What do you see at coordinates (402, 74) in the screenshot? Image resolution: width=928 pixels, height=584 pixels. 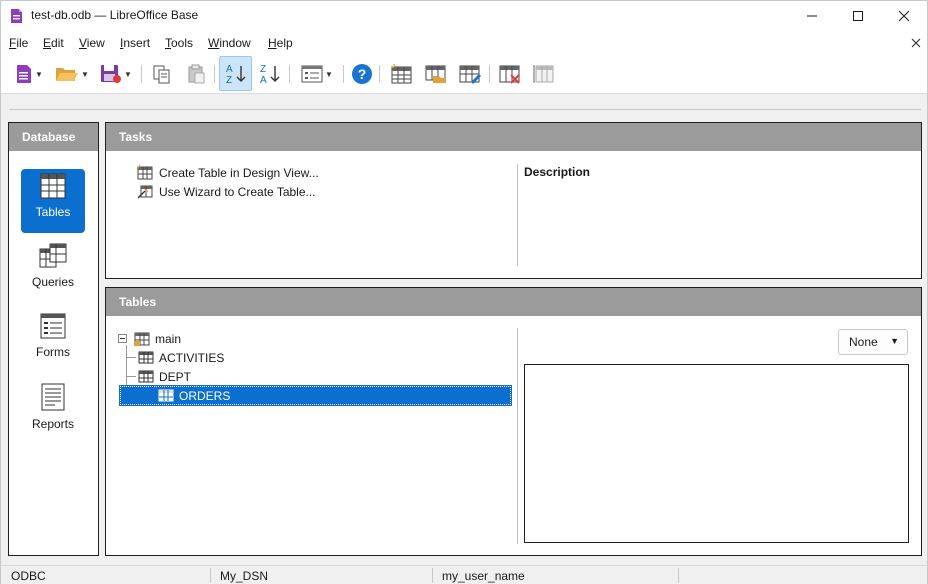 I see `create-table-design-button` at bounding box center [402, 74].